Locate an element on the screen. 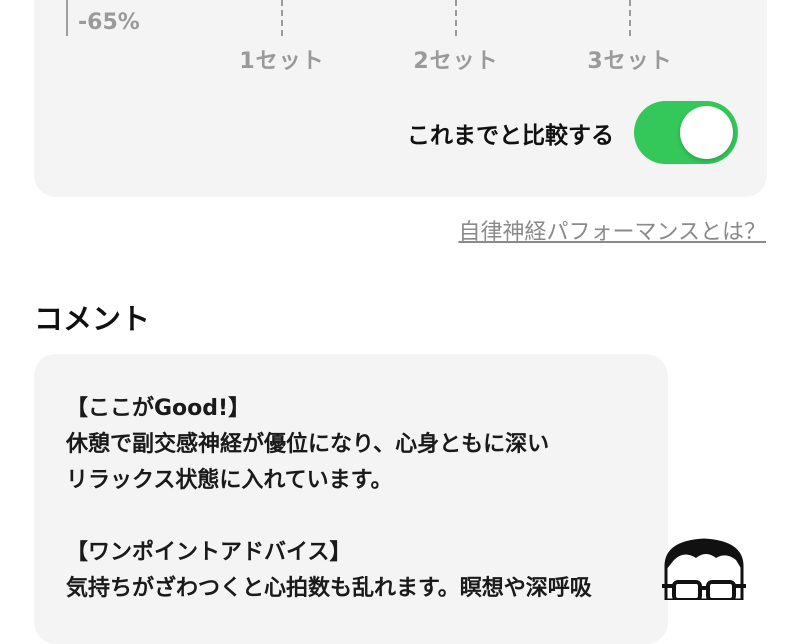 The height and width of the screenshot is (644, 800). compare-toggle-label: これまでと比較する is located at coordinates (510, 136).